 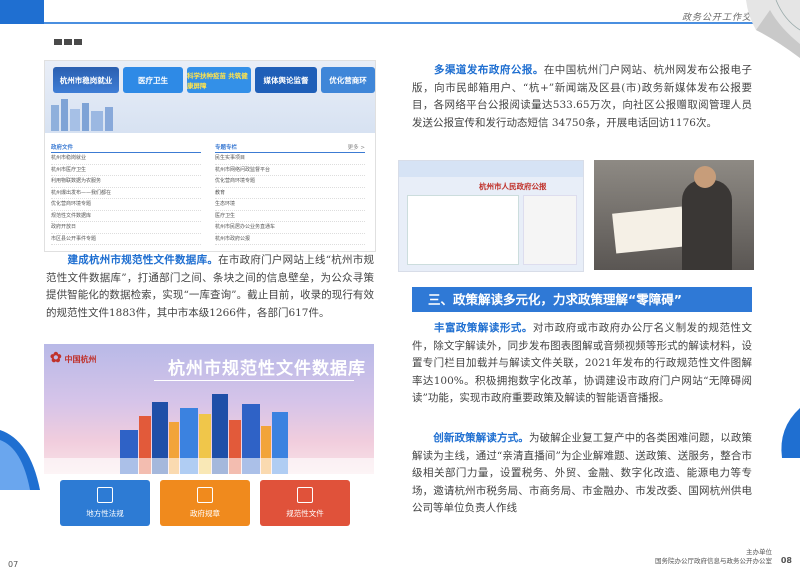 What do you see at coordinates (205, 495) in the screenshot?
I see `book-icon` at bounding box center [205, 495].